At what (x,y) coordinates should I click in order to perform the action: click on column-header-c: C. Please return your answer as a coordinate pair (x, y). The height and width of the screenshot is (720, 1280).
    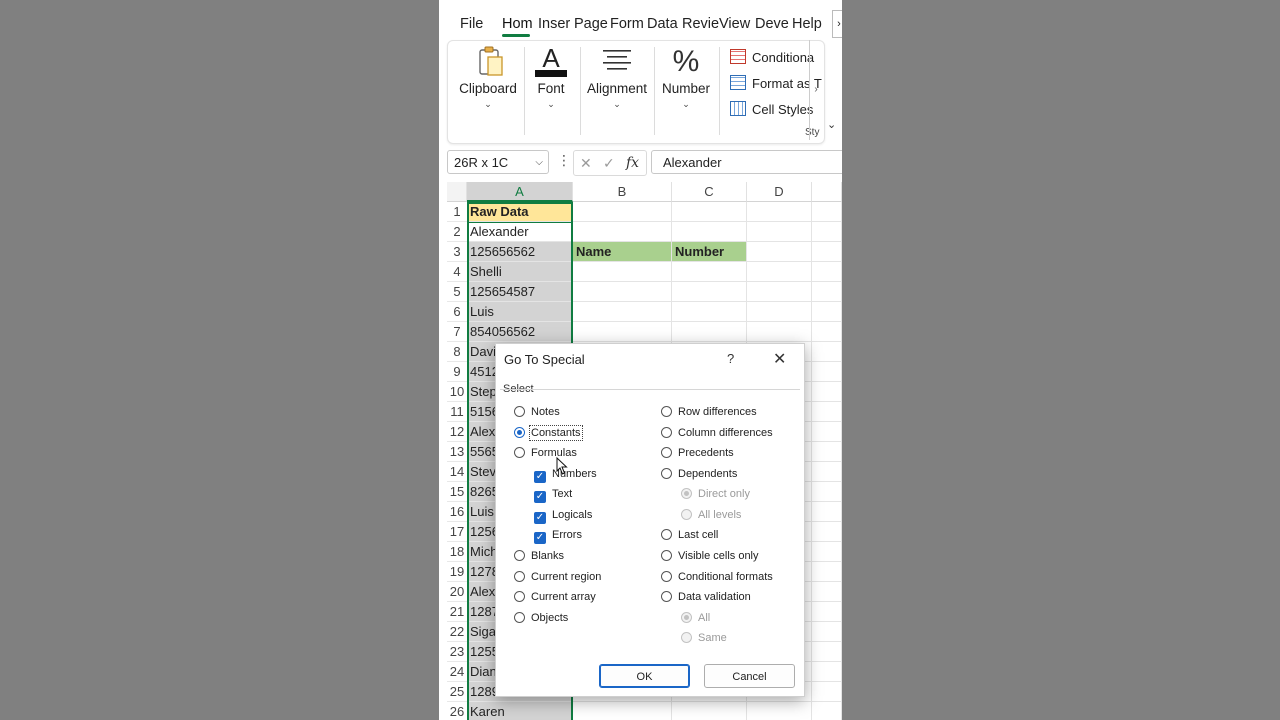
    Looking at the image, I should click on (709, 192).